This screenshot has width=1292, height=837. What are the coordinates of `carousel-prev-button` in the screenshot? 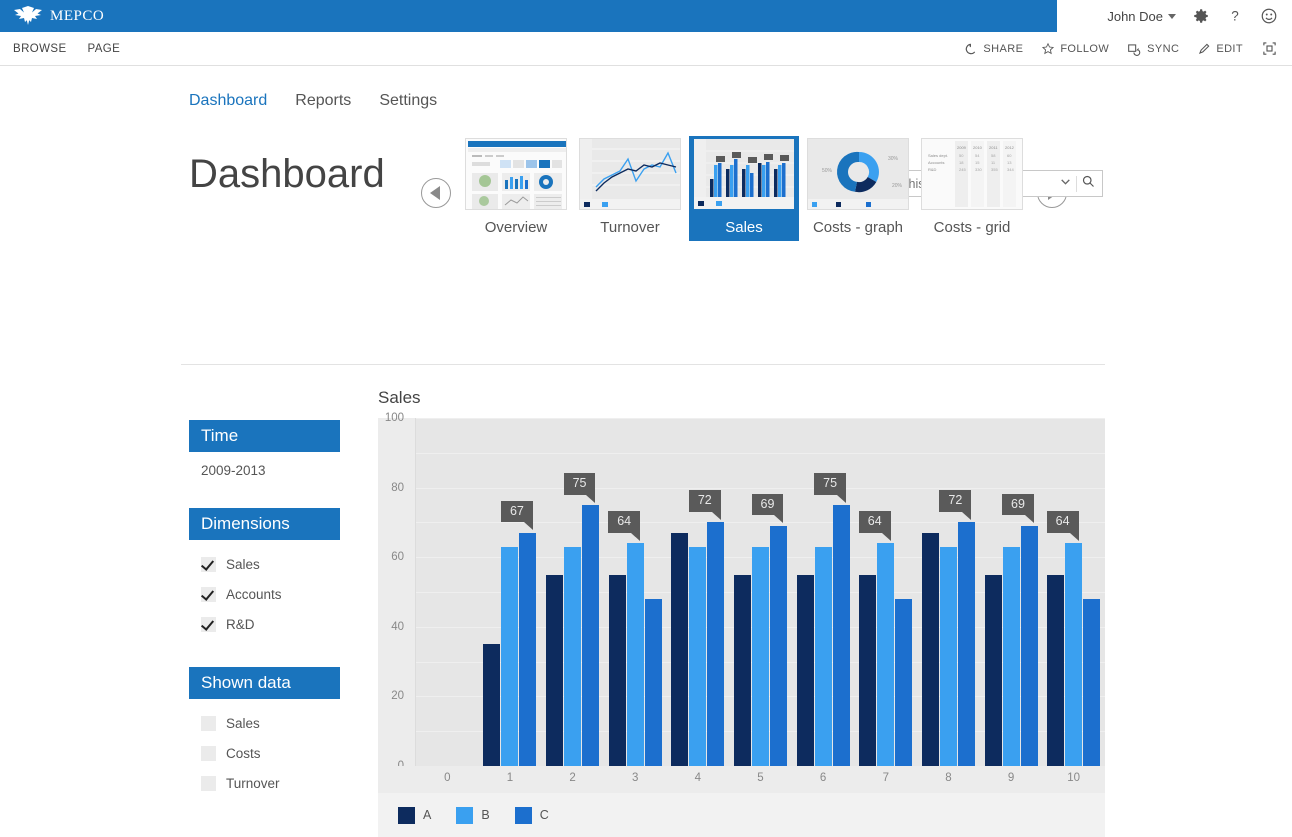 It's located at (436, 193).